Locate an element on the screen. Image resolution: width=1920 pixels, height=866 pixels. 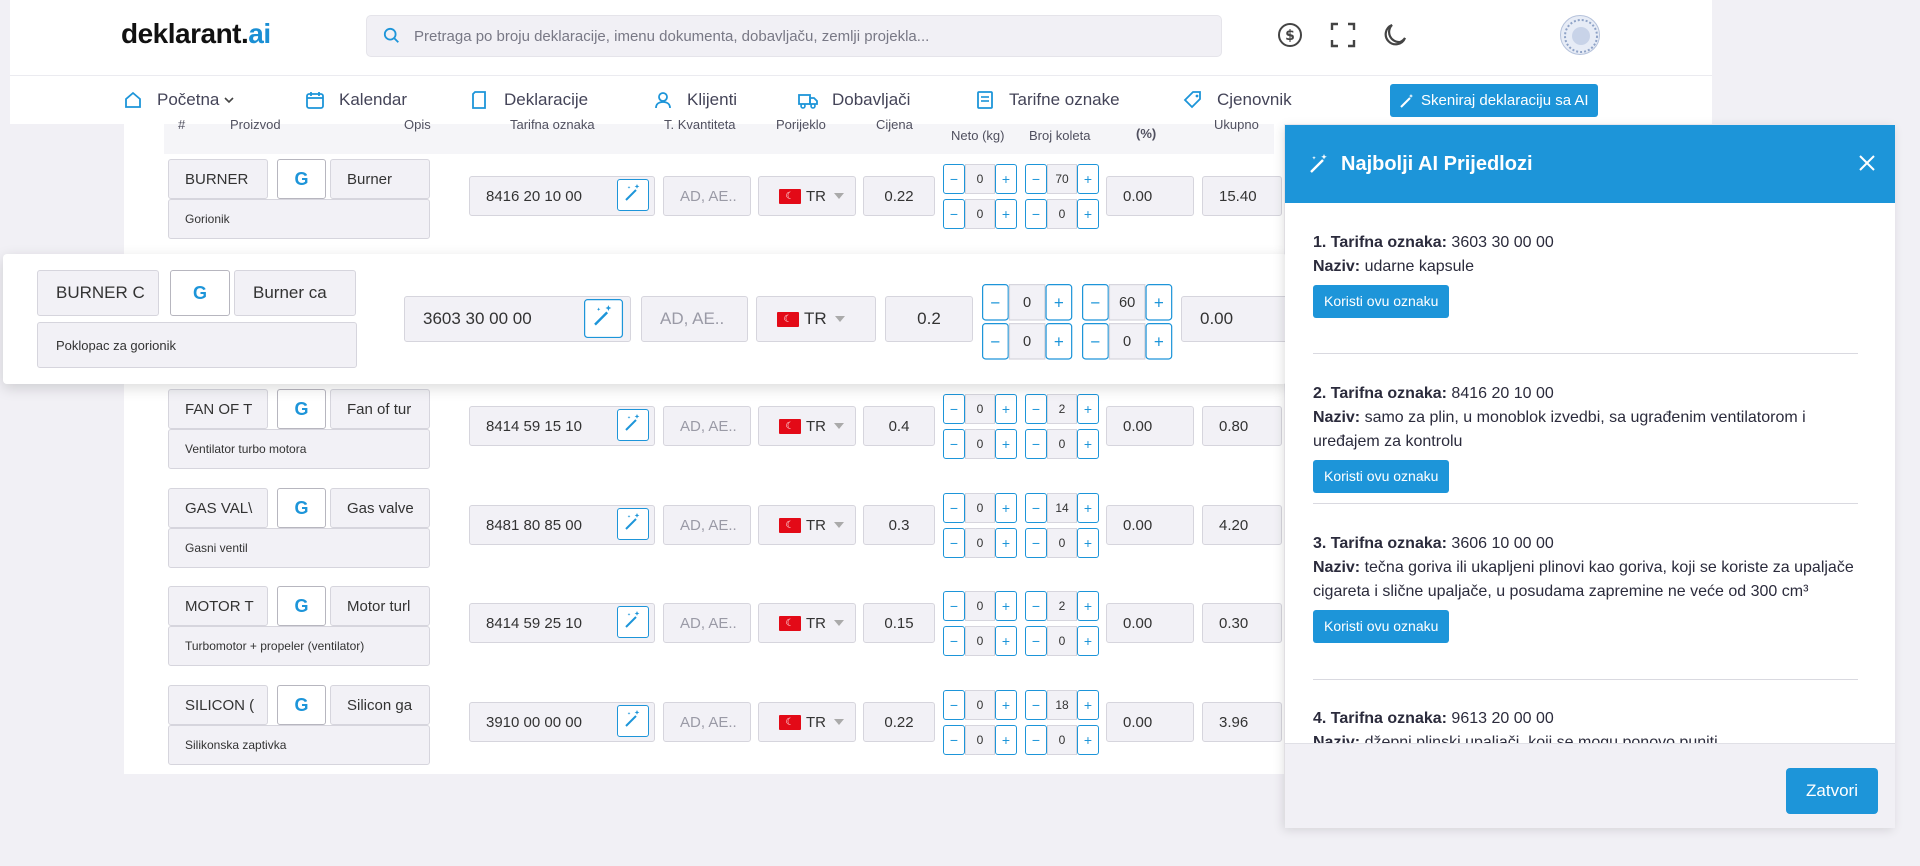
product-name-input: Burner ca is located at coordinates (295, 293).